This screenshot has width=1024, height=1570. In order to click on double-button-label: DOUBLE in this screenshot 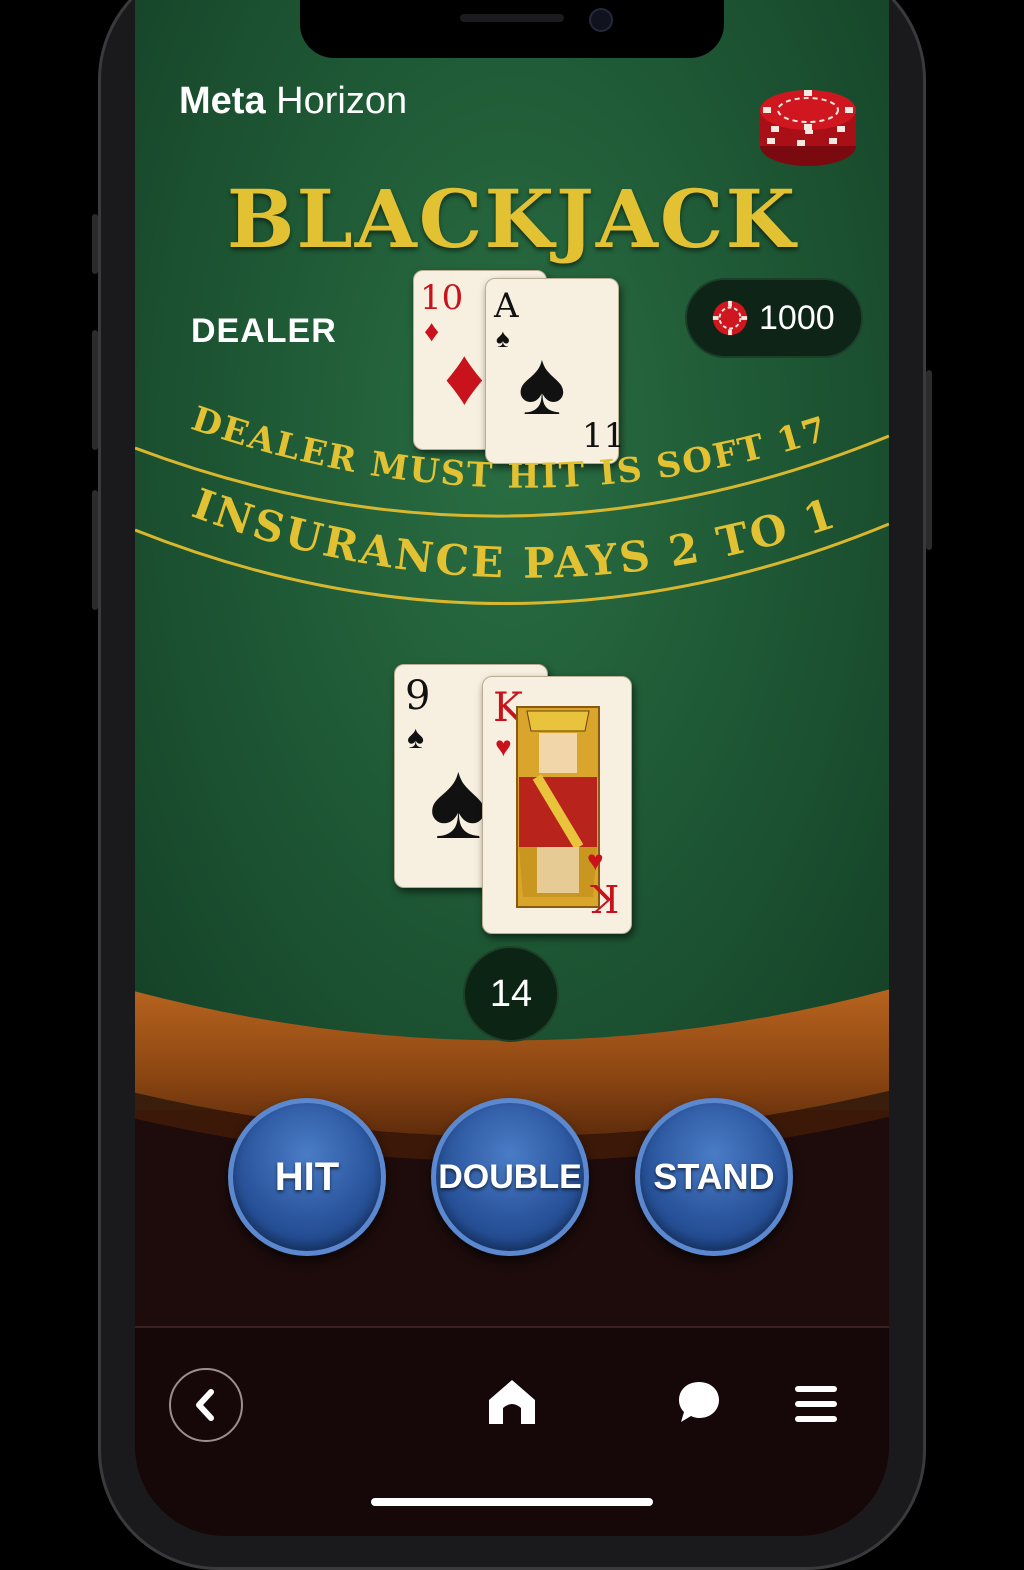, I will do `click(510, 1176)`.